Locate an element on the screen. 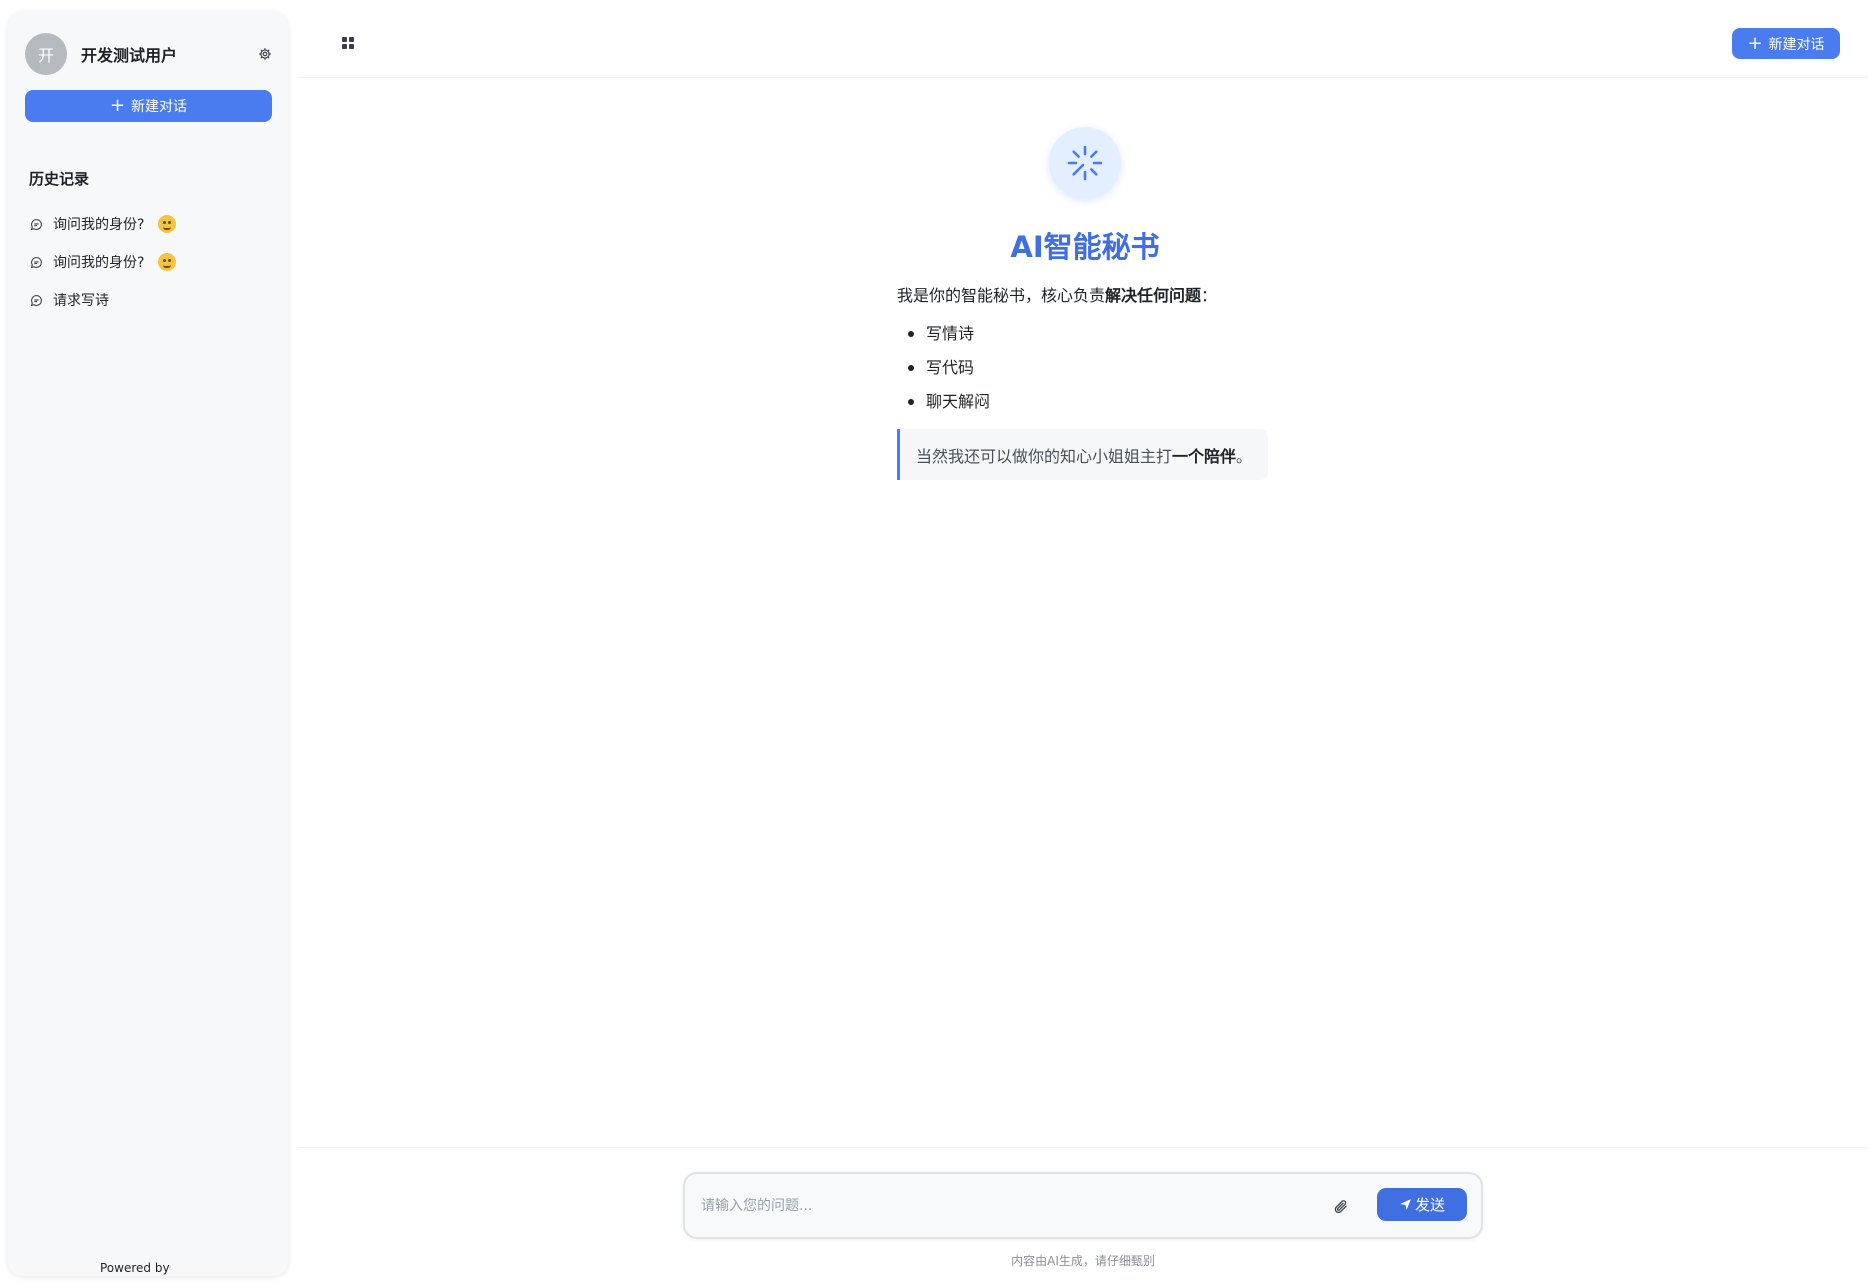  top-bar: + 新建对话 is located at coordinates (1083, 39).